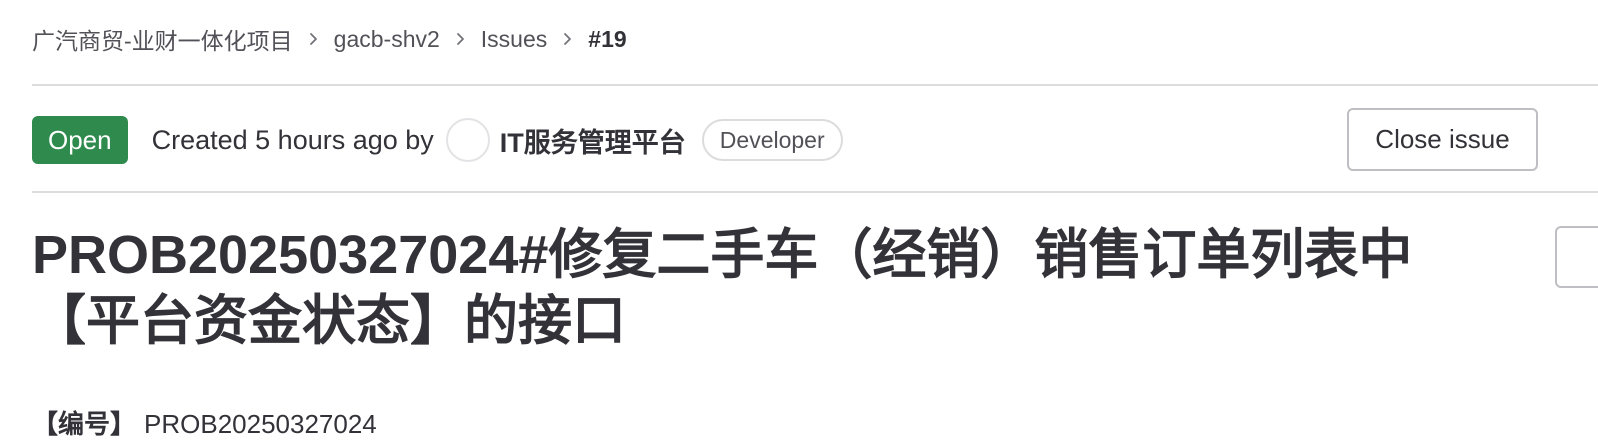 The image size is (1598, 441). What do you see at coordinates (815, 192) in the screenshot?
I see `meta-divider` at bounding box center [815, 192].